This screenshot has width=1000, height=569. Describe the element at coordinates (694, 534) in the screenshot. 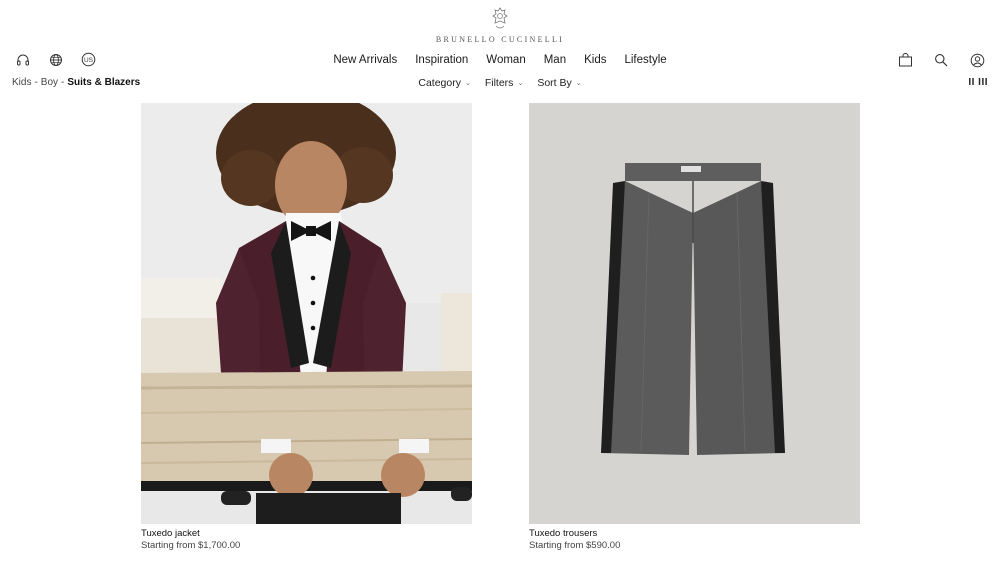

I see `product-name: Tuxedo trousers` at that location.